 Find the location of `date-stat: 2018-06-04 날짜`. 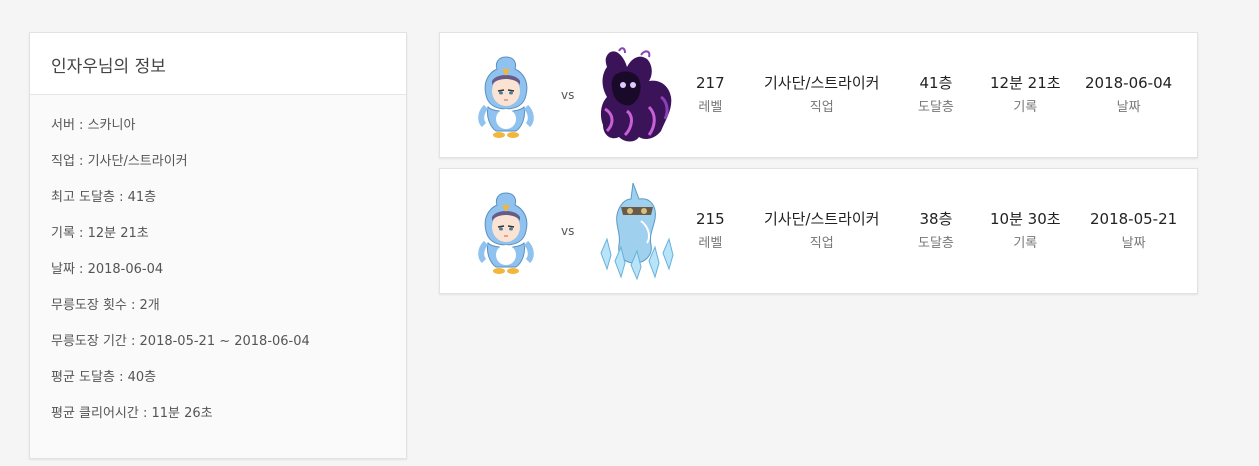

date-stat: 2018-06-04 날짜 is located at coordinates (1128, 95).